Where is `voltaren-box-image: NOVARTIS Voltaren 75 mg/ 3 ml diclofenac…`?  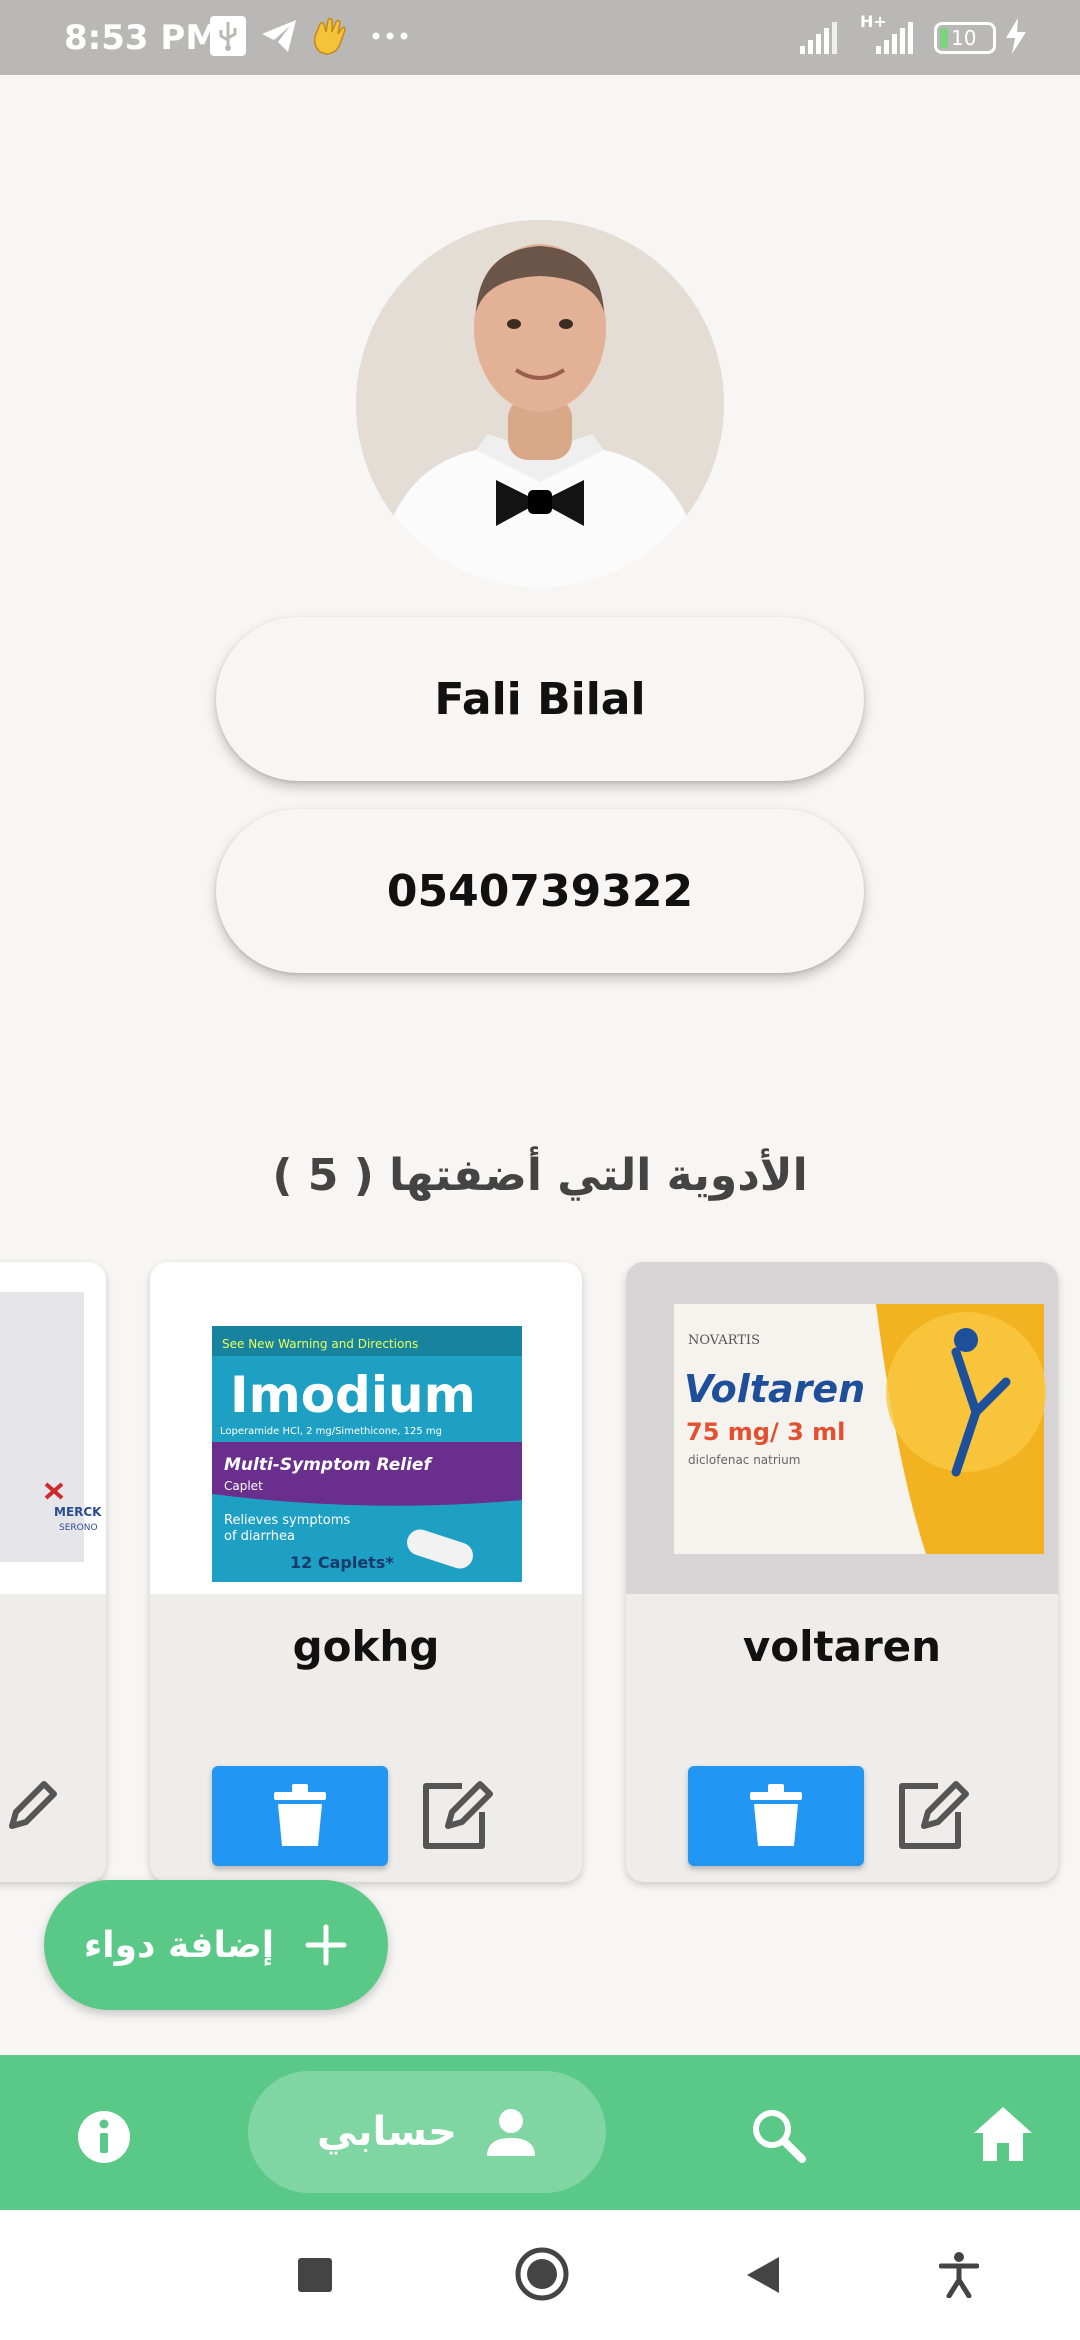 voltaren-box-image: NOVARTIS Voltaren 75 mg/ 3 ml diclofenac… is located at coordinates (842, 1428).